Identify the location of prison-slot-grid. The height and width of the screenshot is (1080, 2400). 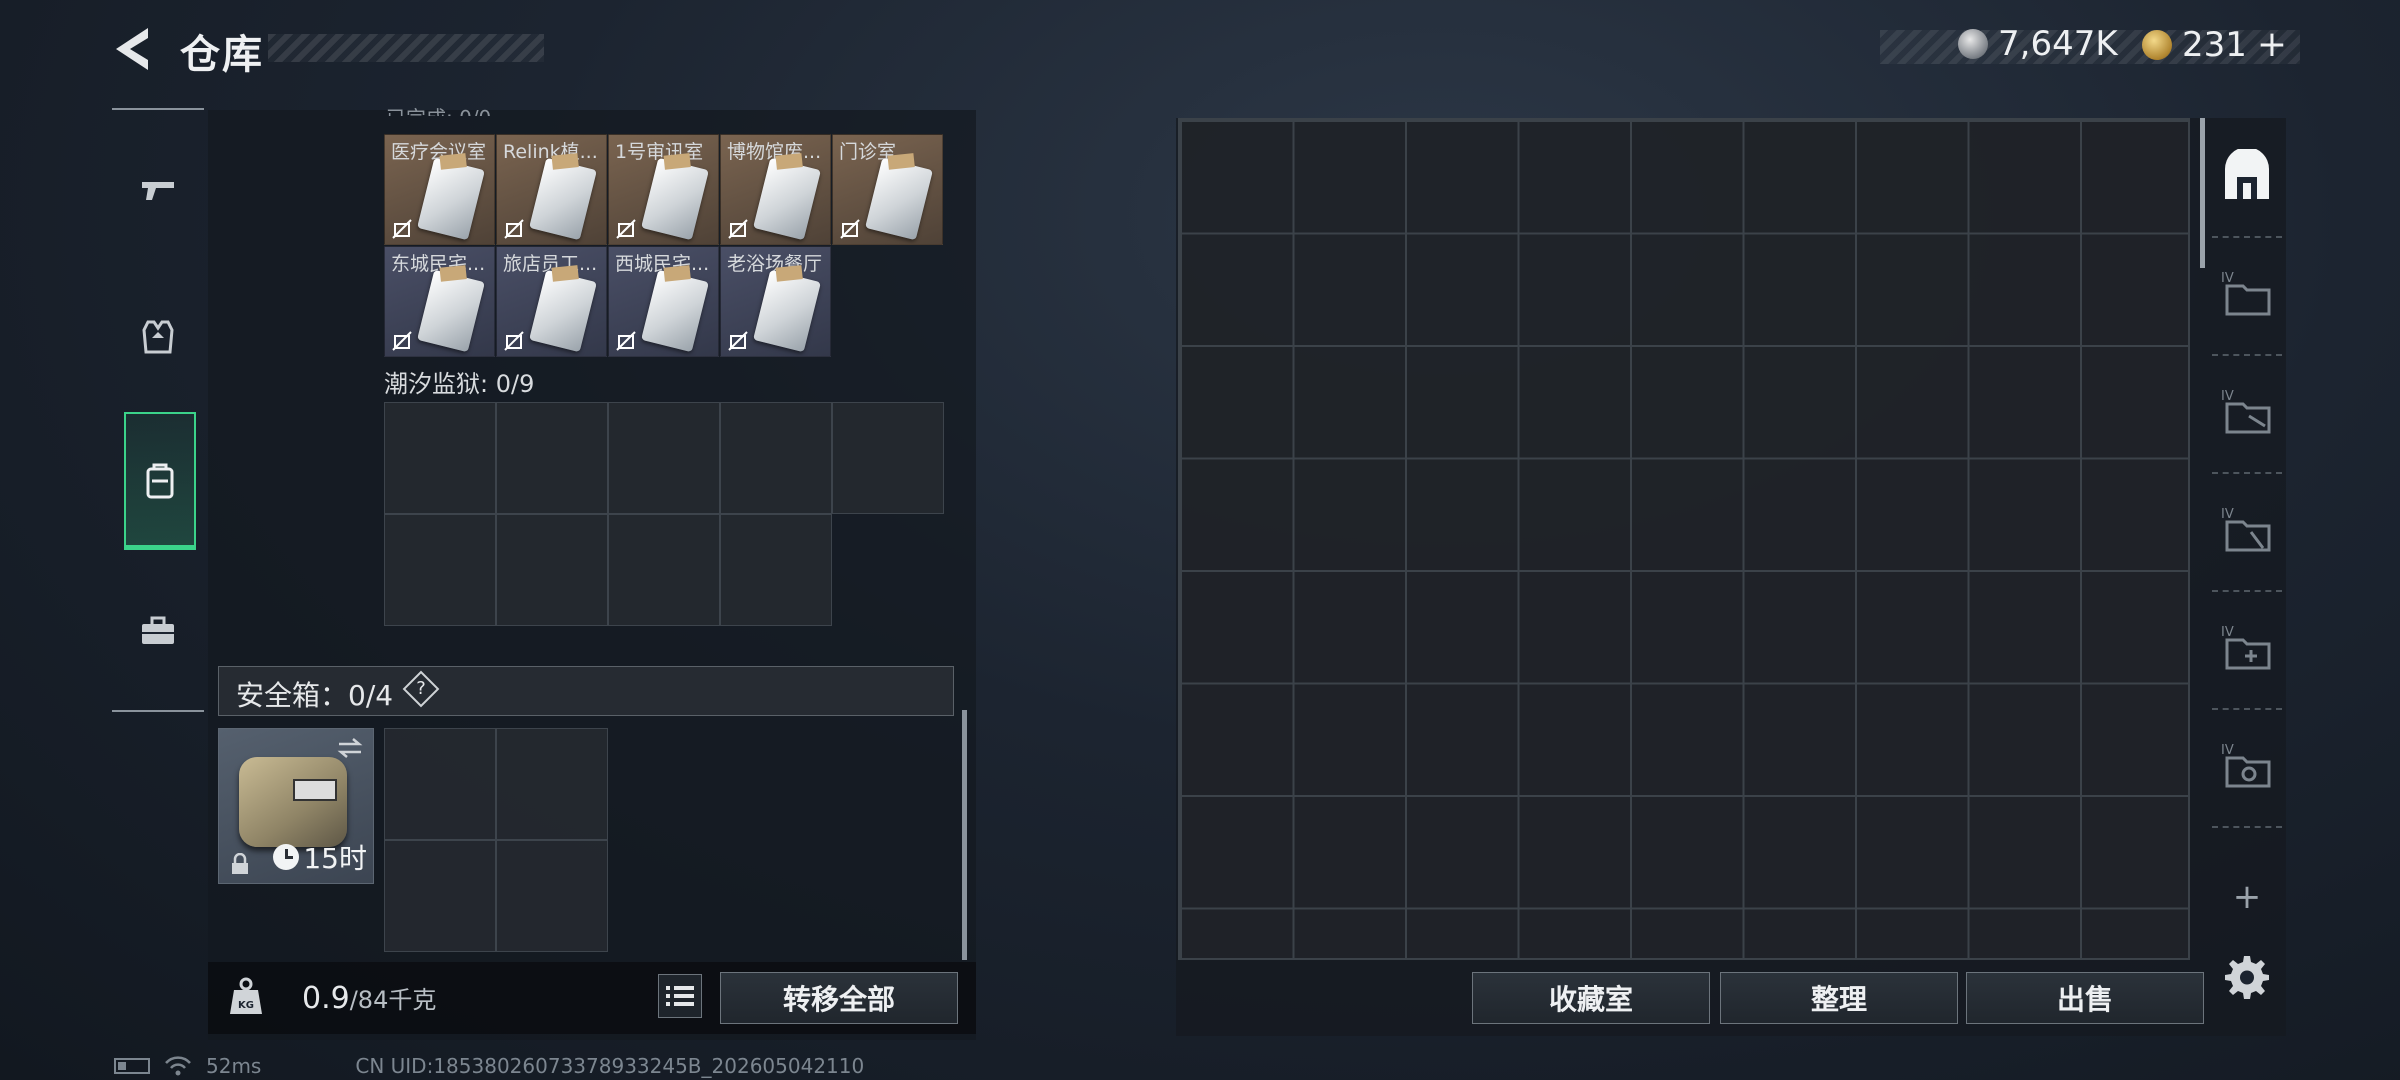
(667, 516).